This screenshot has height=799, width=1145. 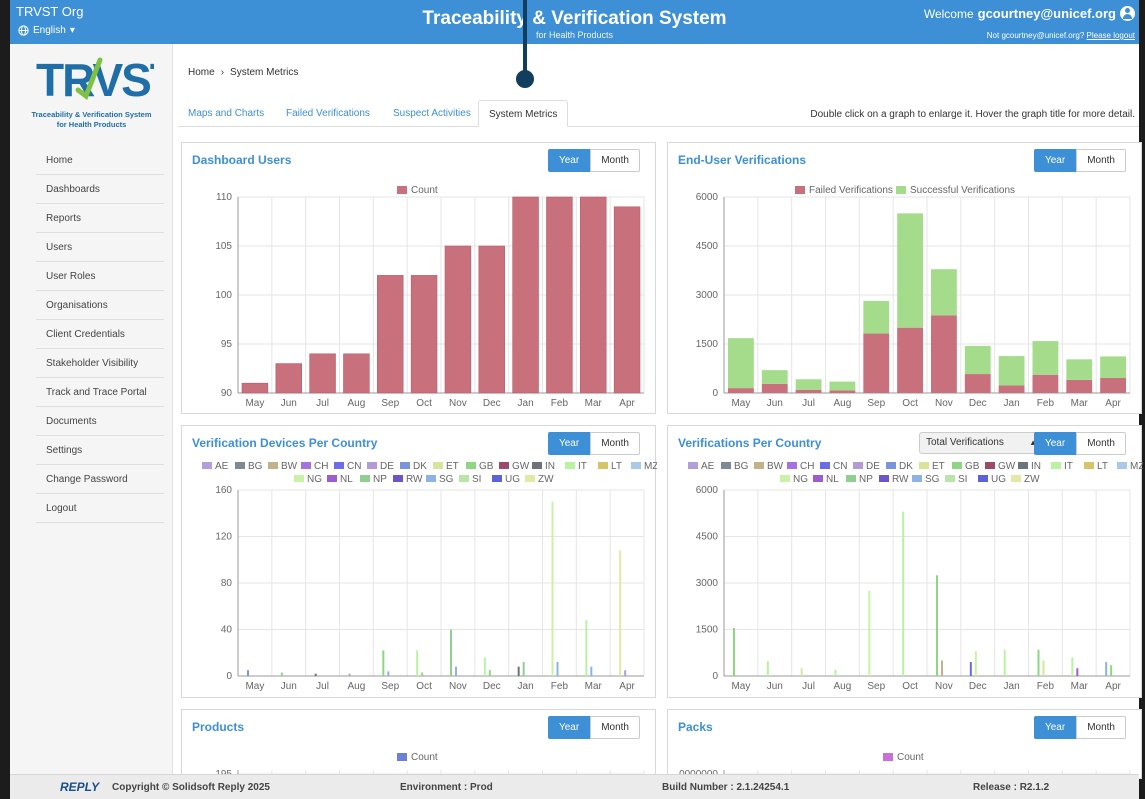 What do you see at coordinates (458, 686) in the screenshot?
I see `x-tick-label: Nov` at bounding box center [458, 686].